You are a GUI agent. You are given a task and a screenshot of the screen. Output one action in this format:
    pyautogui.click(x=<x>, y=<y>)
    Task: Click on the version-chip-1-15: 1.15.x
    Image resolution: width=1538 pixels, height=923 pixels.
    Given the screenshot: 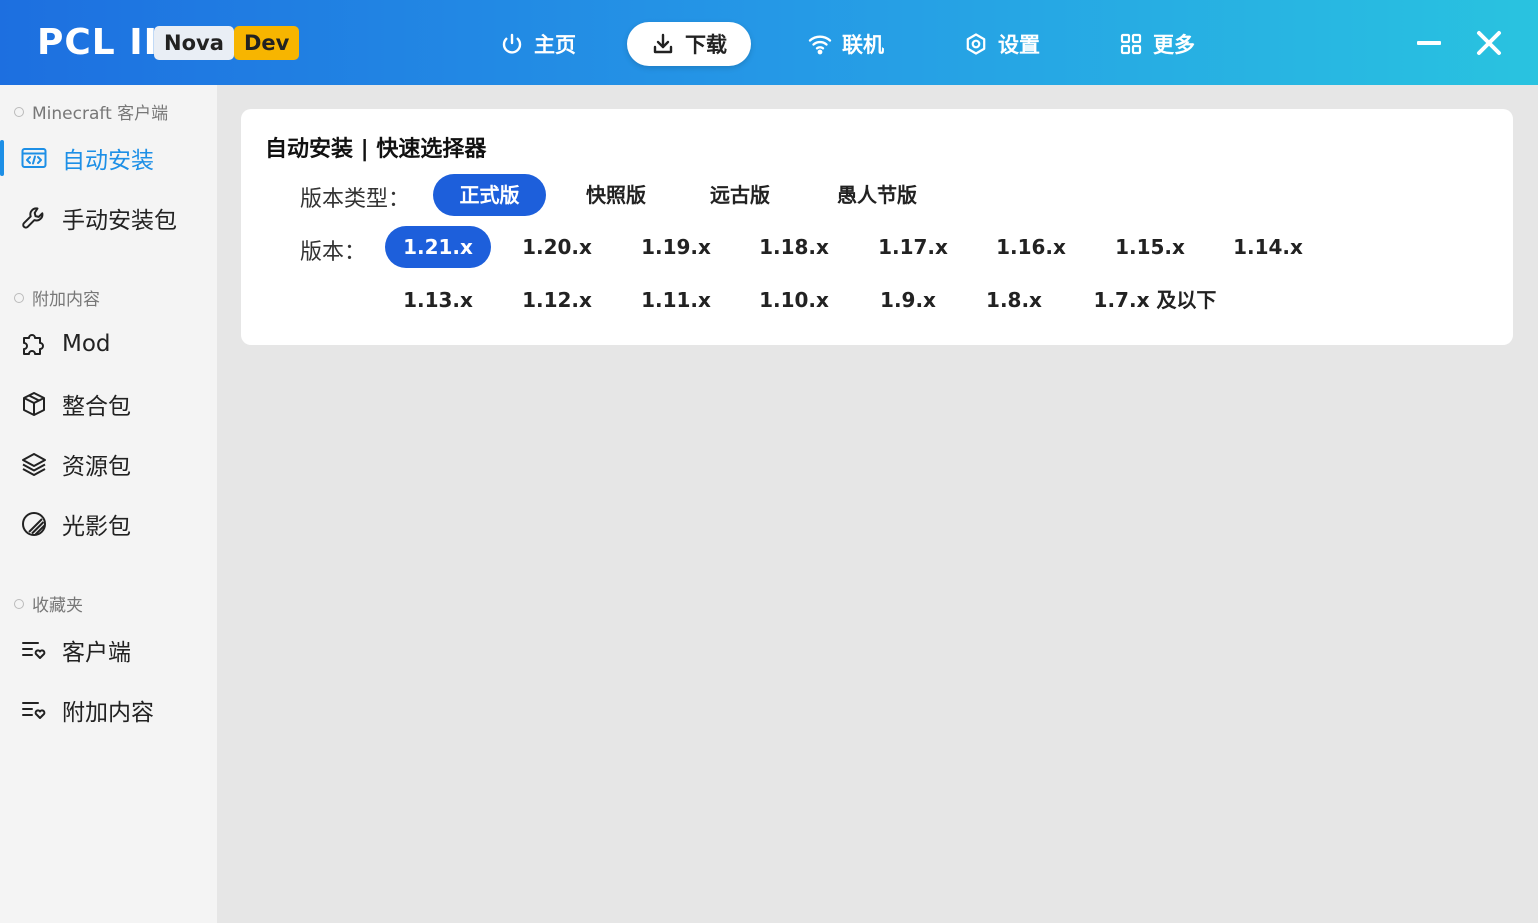 What is the action you would take?
    pyautogui.click(x=1150, y=247)
    